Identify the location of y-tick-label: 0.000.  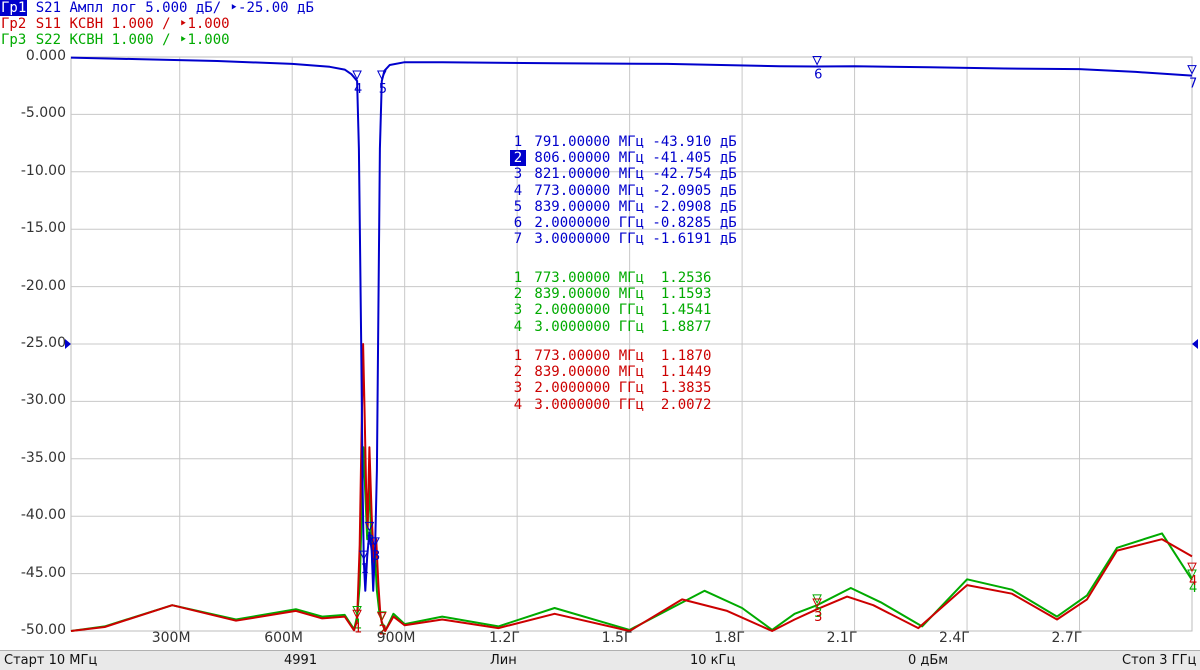
(45, 56).